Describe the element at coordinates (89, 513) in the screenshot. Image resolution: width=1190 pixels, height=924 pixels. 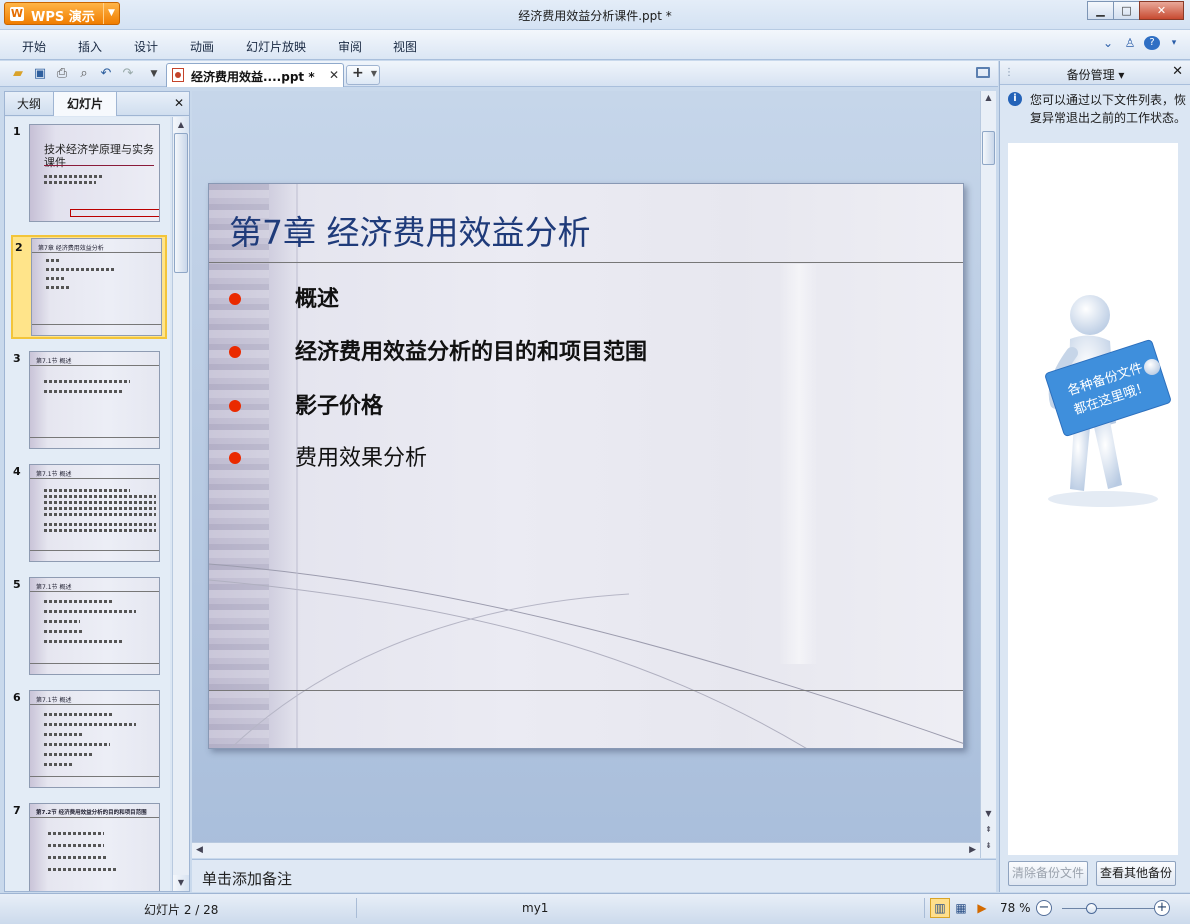
I see `slide-thumbnail-4: 4 第7.1节 概述` at that location.